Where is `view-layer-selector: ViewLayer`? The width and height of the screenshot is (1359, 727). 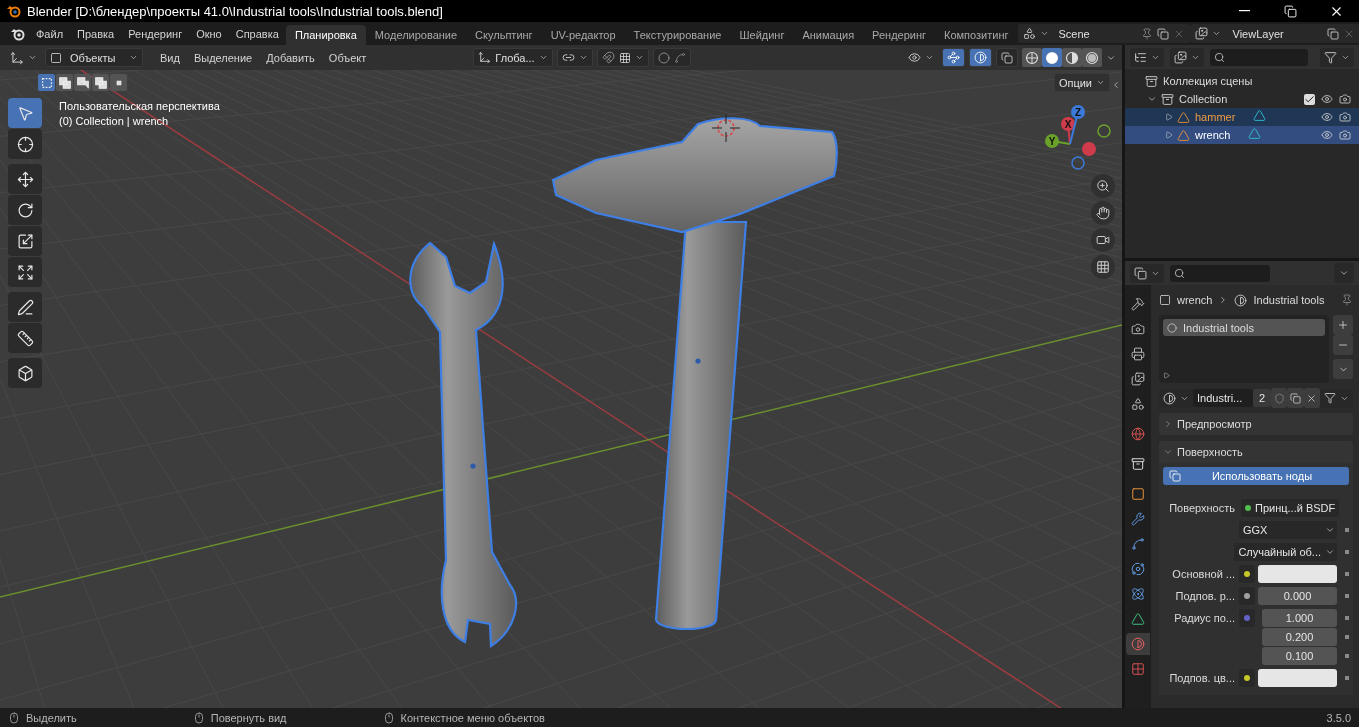 view-layer-selector: ViewLayer is located at coordinates (1274, 33).